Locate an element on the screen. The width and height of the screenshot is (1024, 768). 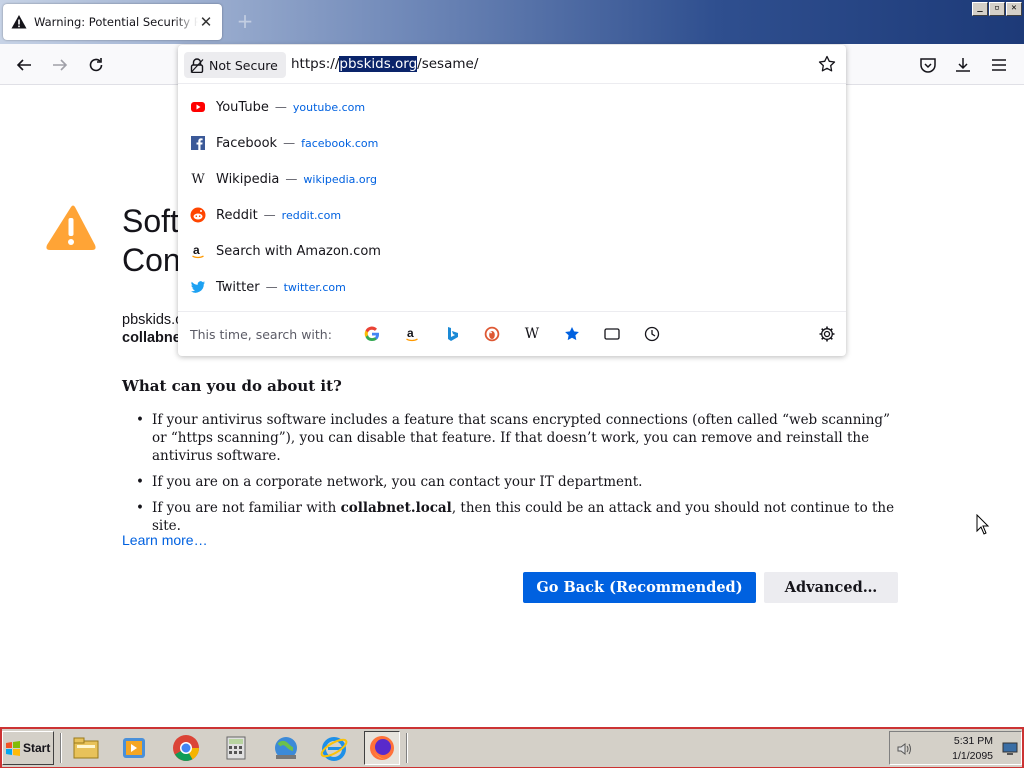
facebook-icon is located at coordinates (198, 143).